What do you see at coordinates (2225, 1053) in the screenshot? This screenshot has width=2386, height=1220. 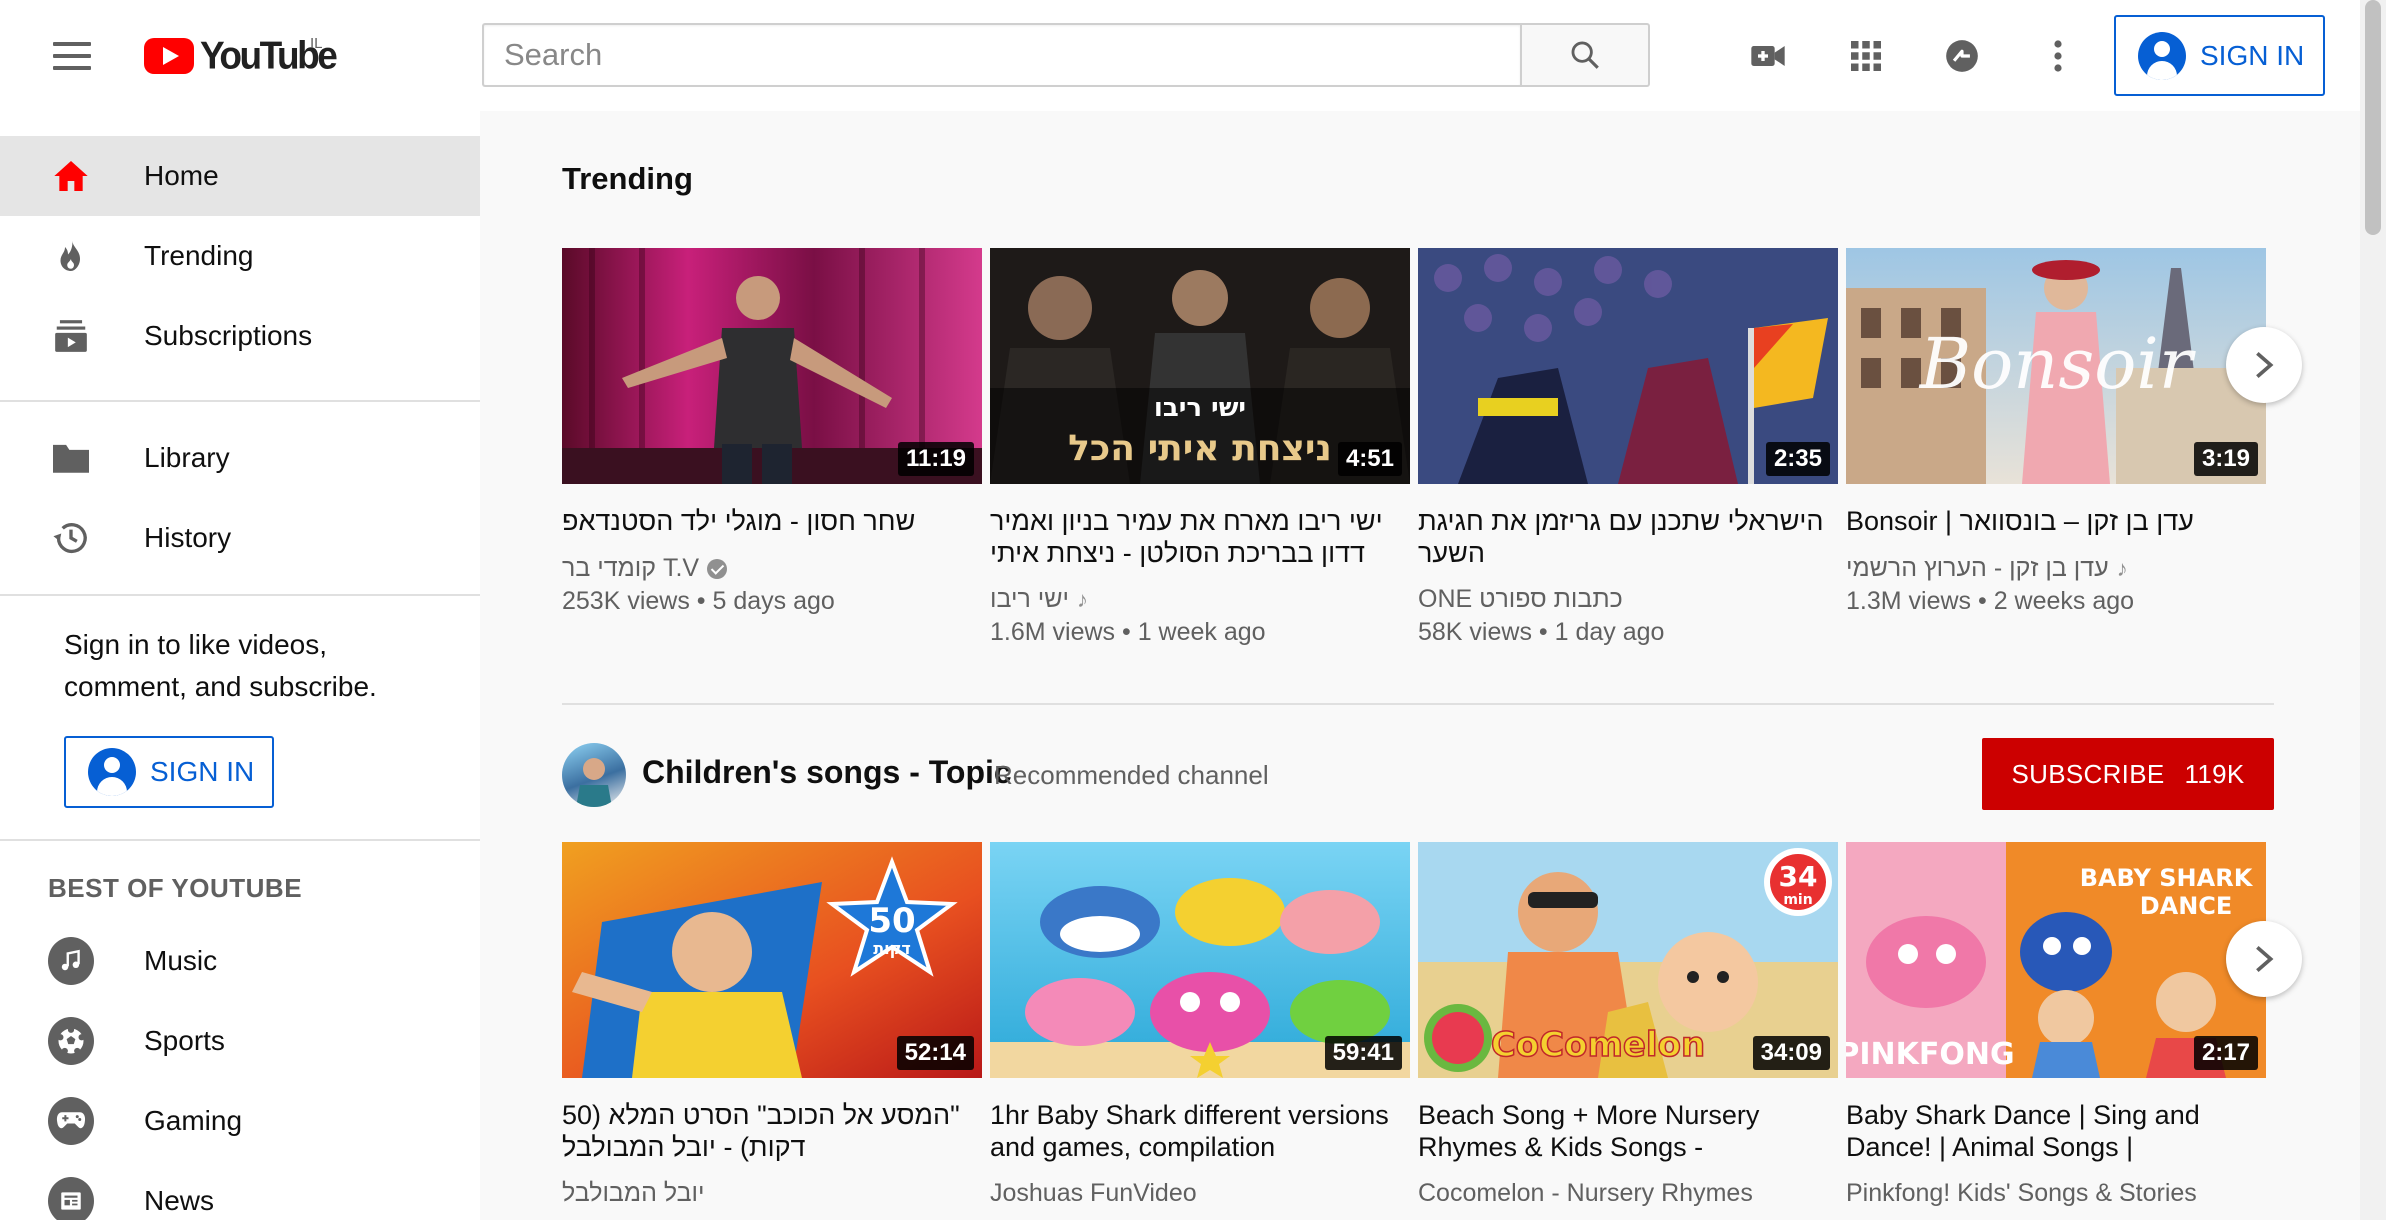 I see `video-duration: 2:17` at bounding box center [2225, 1053].